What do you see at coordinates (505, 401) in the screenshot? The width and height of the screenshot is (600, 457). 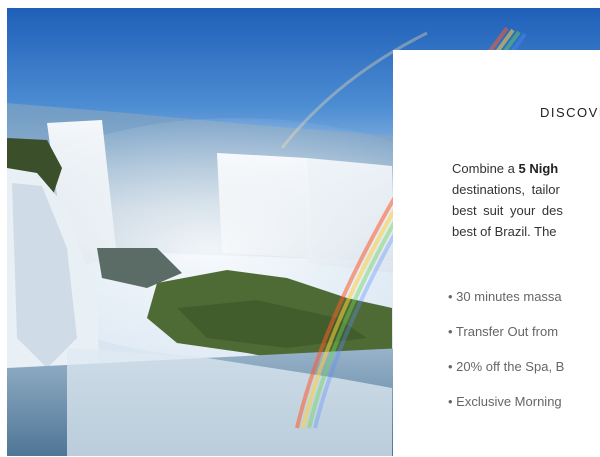 I see `perk-item: • Exclusive Morning` at bounding box center [505, 401].